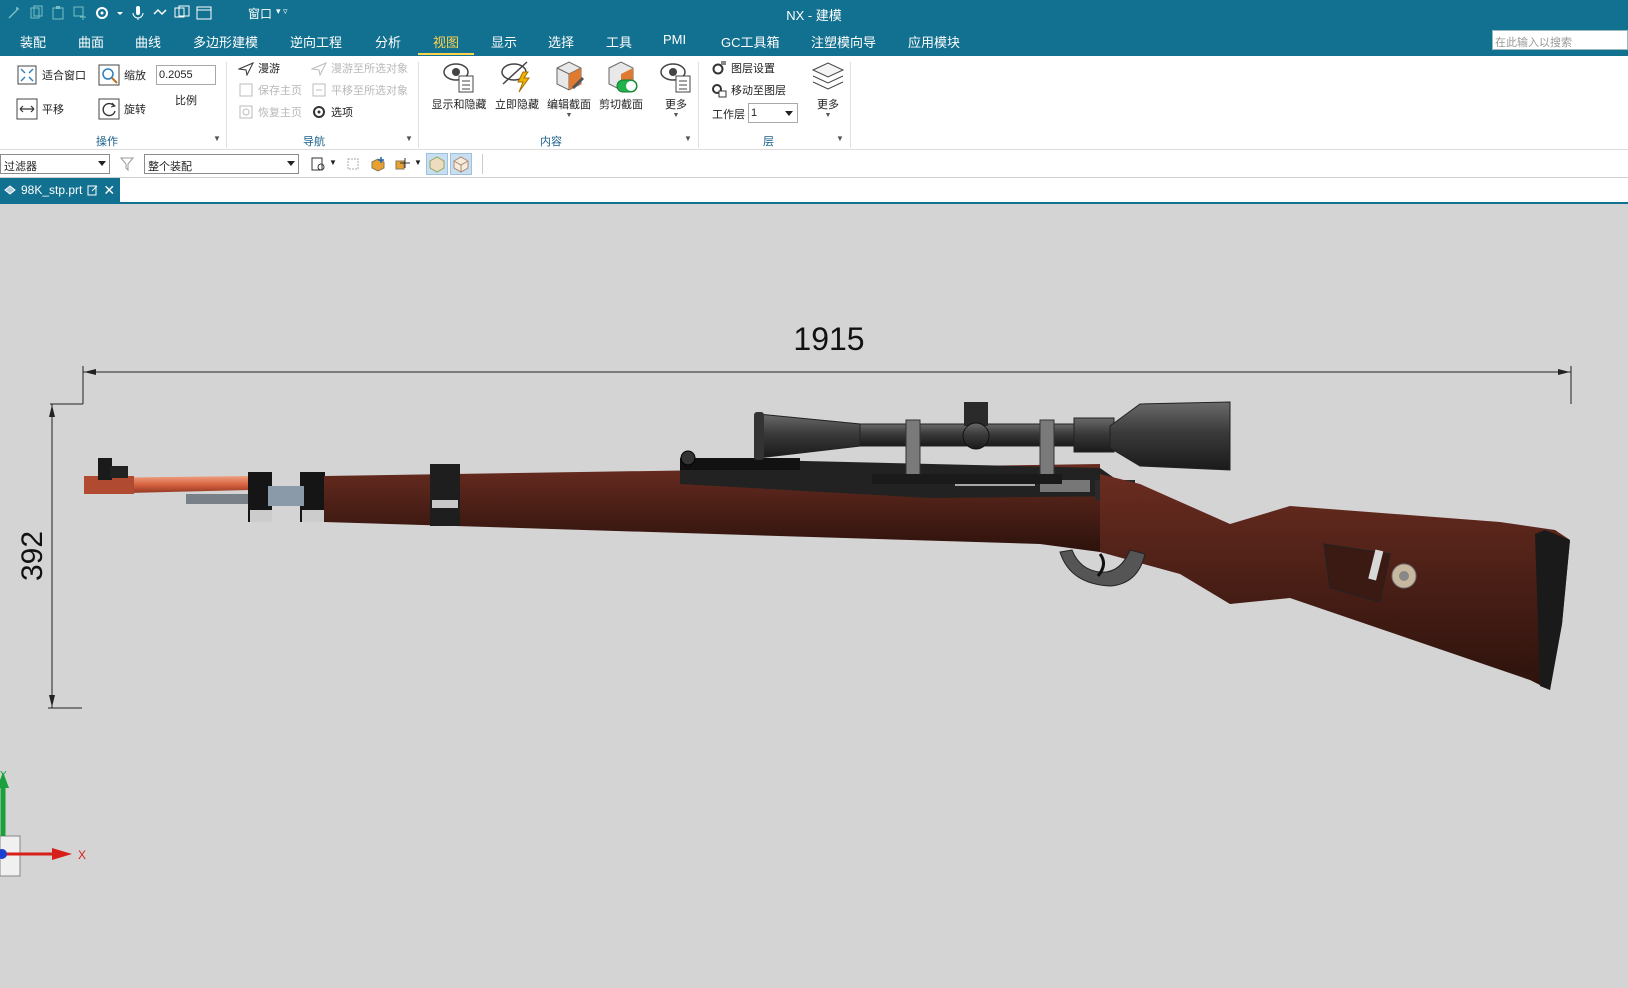 The height and width of the screenshot is (988, 1628). What do you see at coordinates (569, 76) in the screenshot?
I see `edit-section-cube-icon` at bounding box center [569, 76].